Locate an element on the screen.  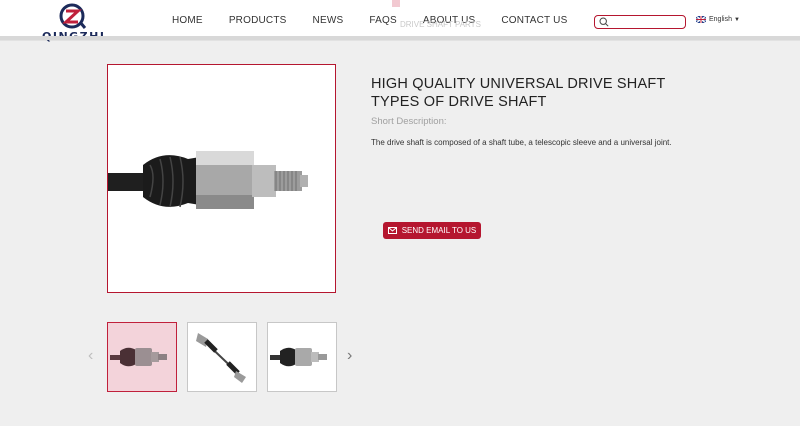
nav-faqs: FAQS is located at coordinates (382, 20).